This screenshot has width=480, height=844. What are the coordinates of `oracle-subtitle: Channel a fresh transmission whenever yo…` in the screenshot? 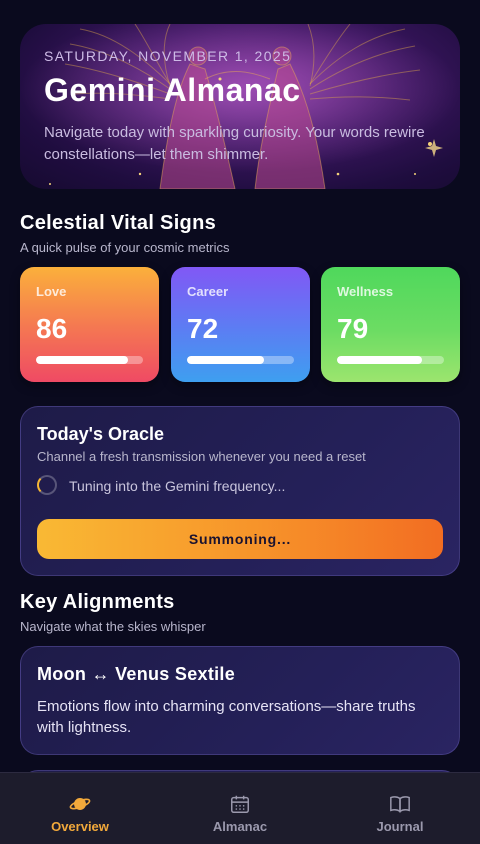 It's located at (201, 456).